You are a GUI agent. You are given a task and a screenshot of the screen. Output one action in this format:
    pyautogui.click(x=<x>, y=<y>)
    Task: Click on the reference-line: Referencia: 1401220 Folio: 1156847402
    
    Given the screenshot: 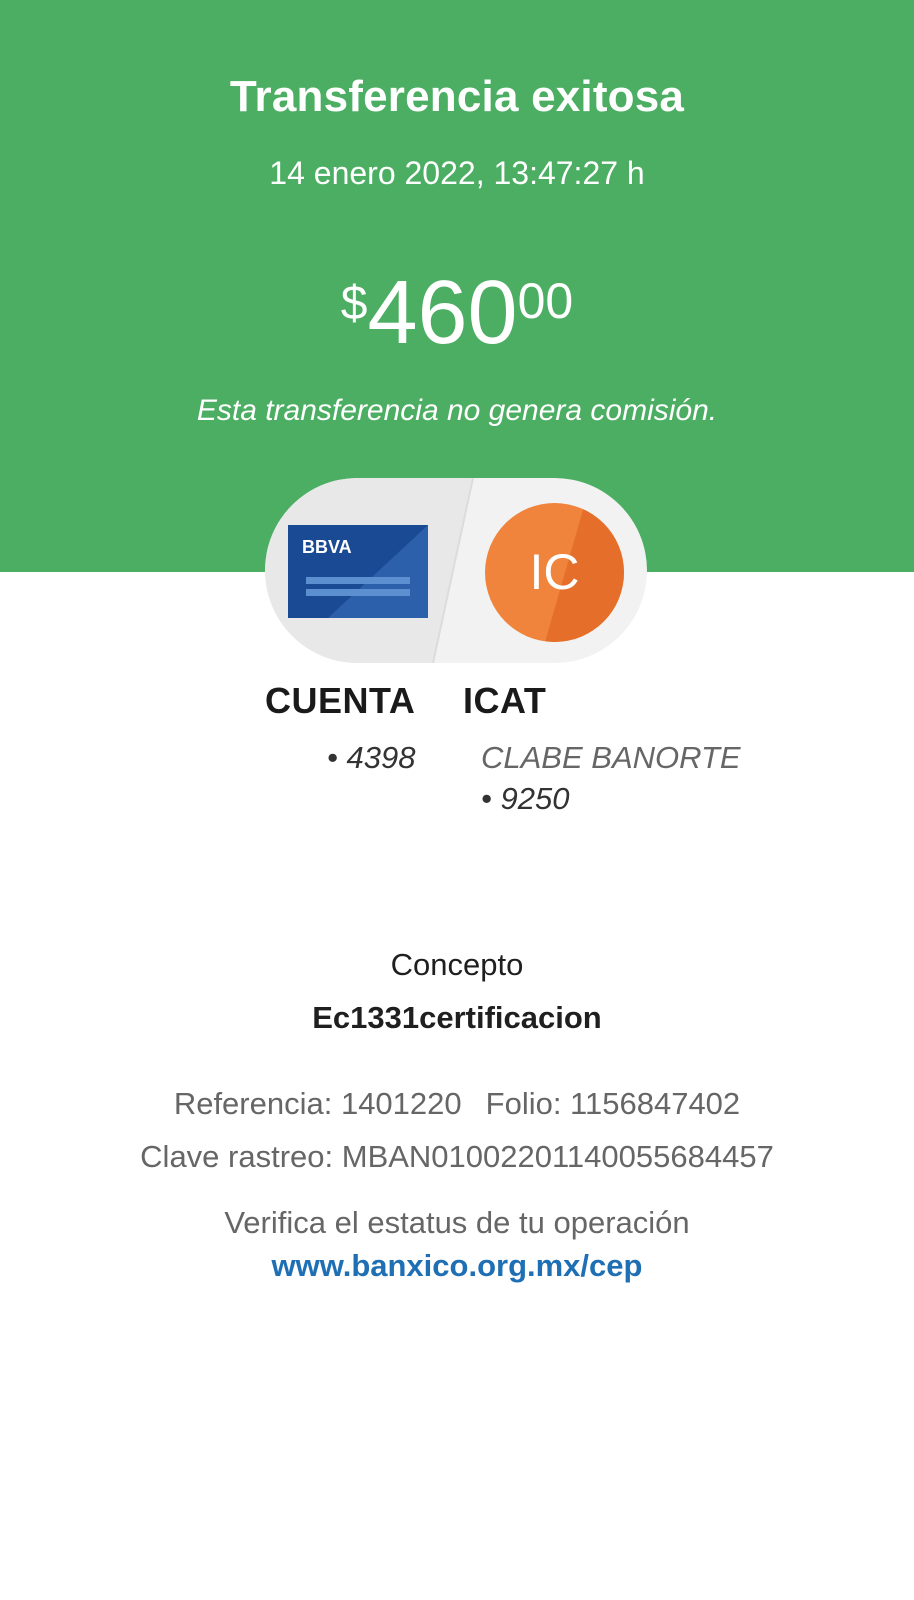 What is the action you would take?
    pyautogui.click(x=457, y=1104)
    